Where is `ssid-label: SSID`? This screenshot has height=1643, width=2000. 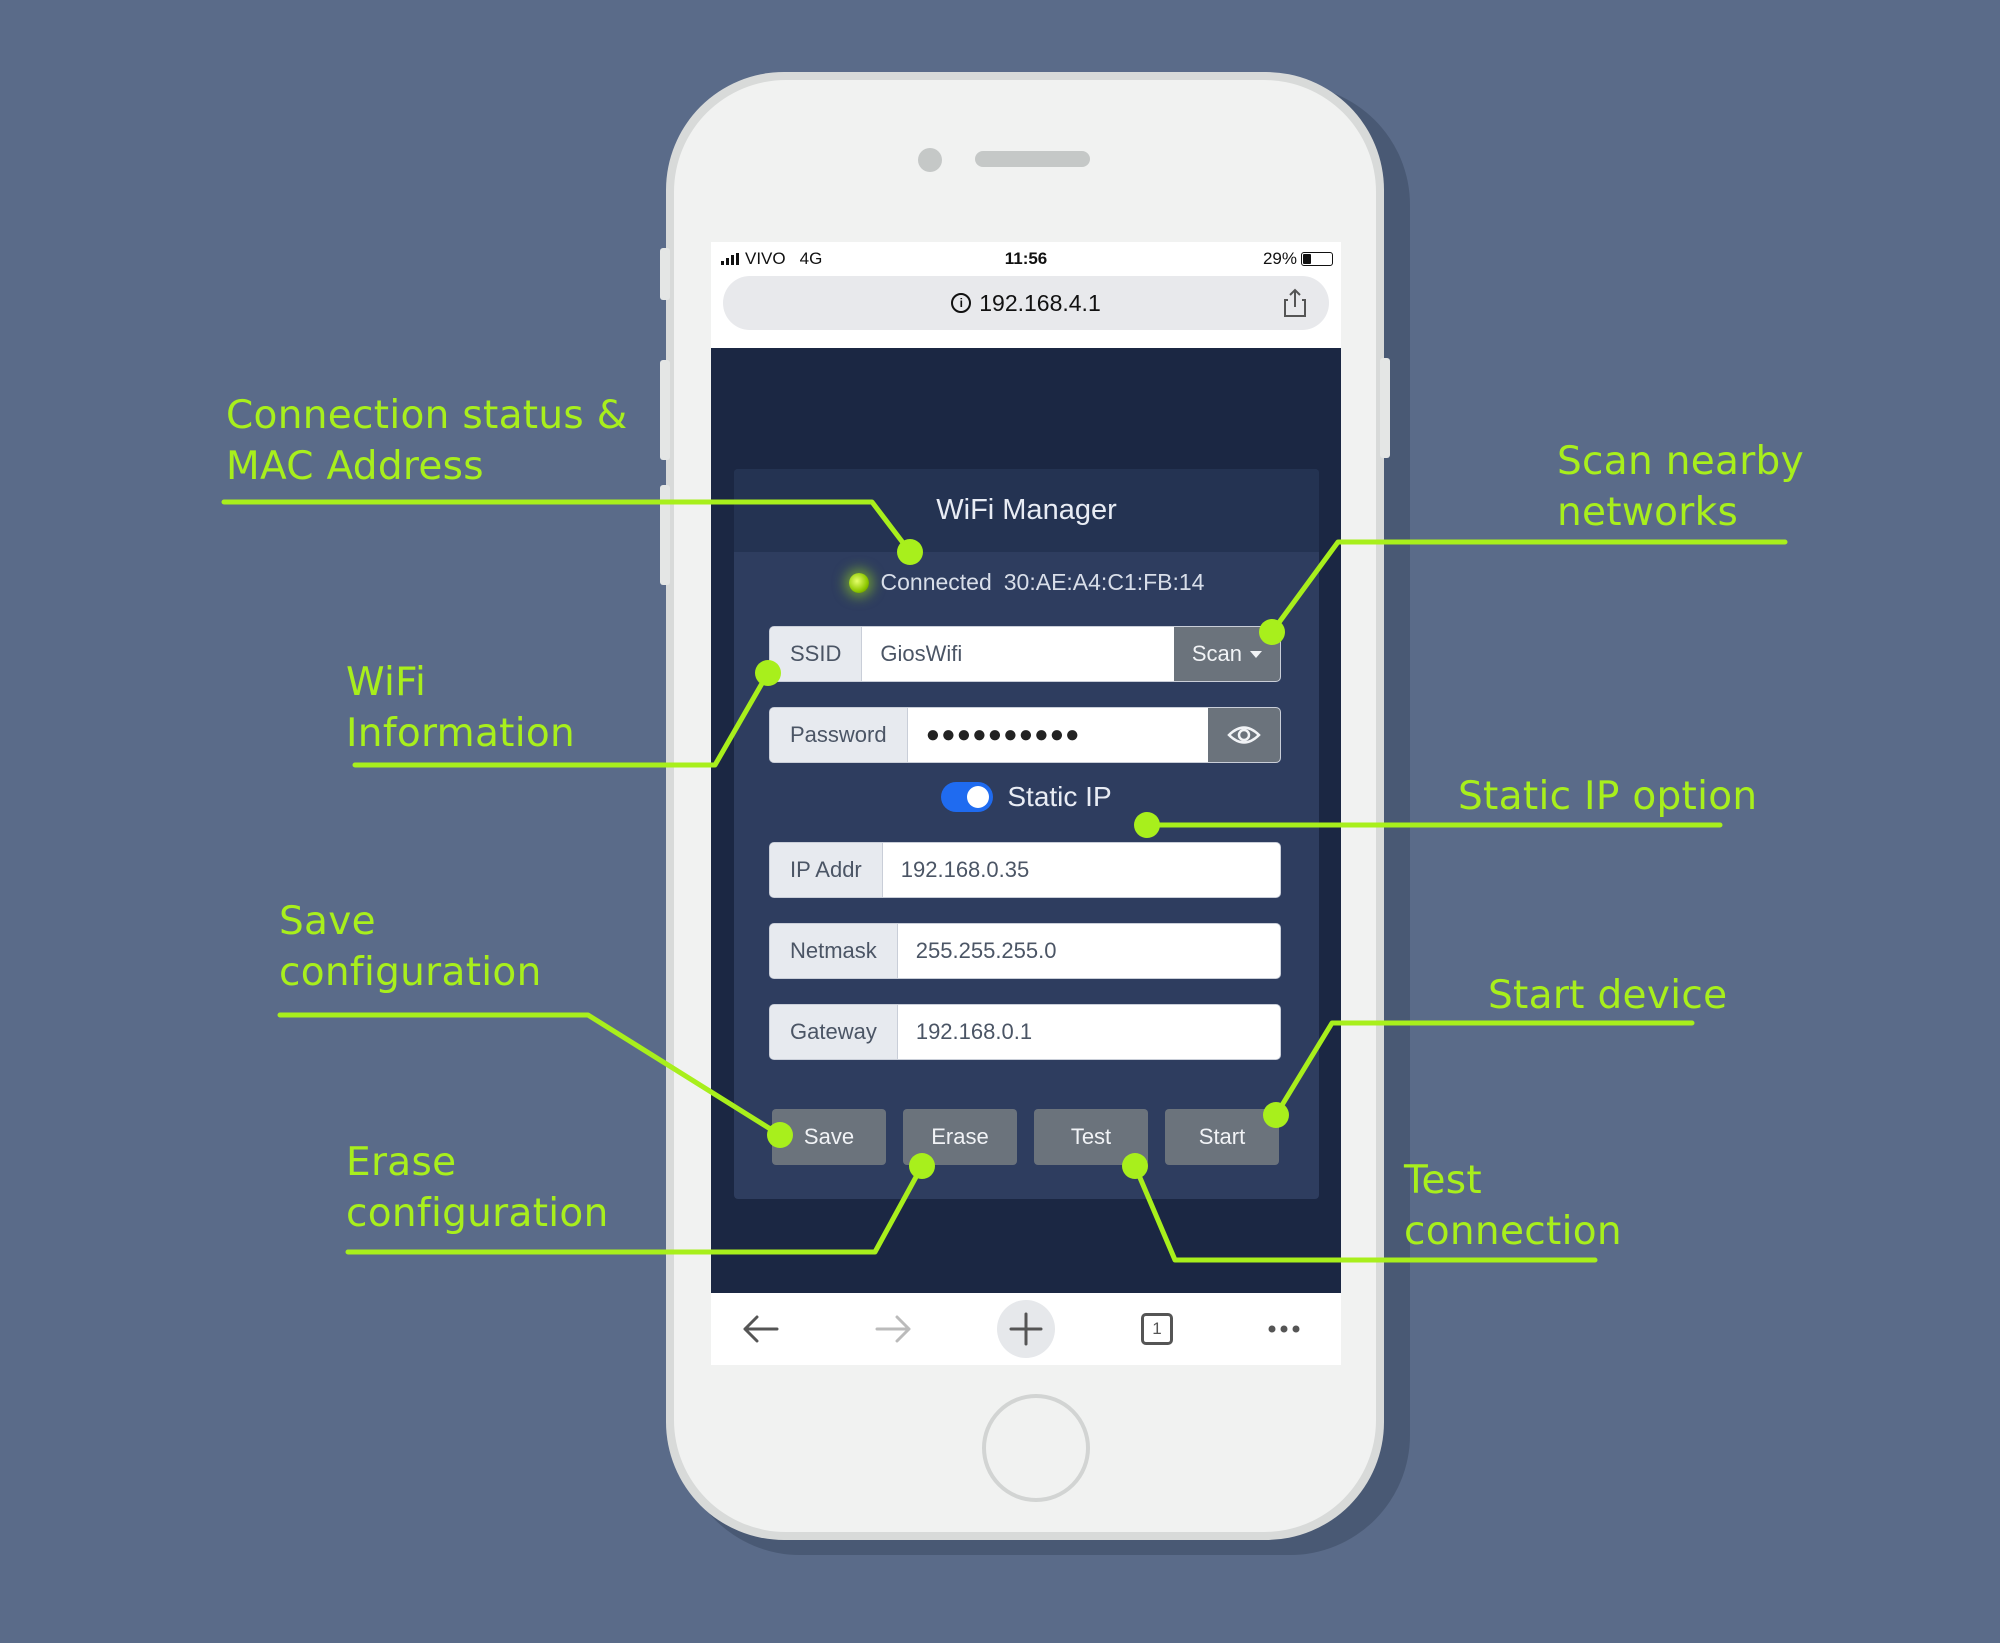 ssid-label: SSID is located at coordinates (816, 654).